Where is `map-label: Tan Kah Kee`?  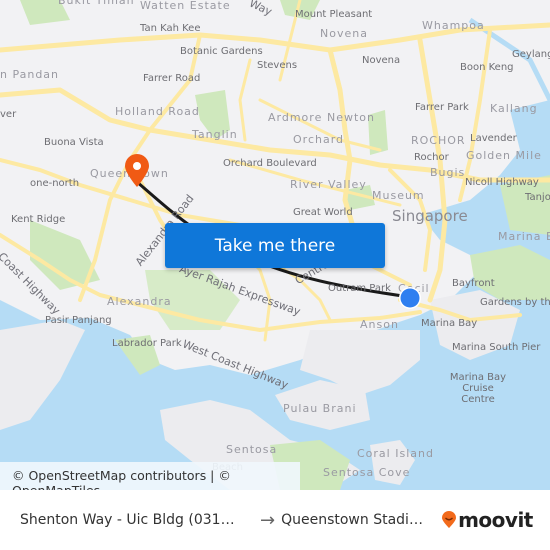
map-label: Tan Kah Kee is located at coordinates (170, 28).